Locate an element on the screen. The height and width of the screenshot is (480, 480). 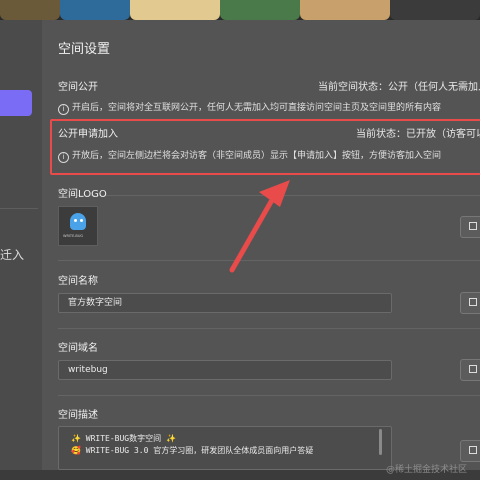
arrow-head is located at coordinates (274, 193).